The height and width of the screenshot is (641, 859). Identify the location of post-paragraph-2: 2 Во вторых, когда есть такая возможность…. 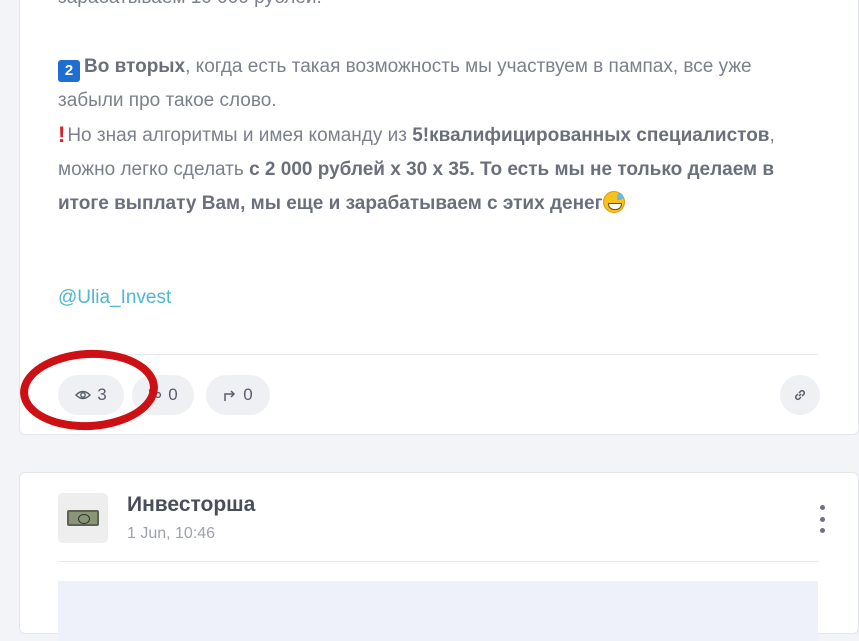
(438, 84).